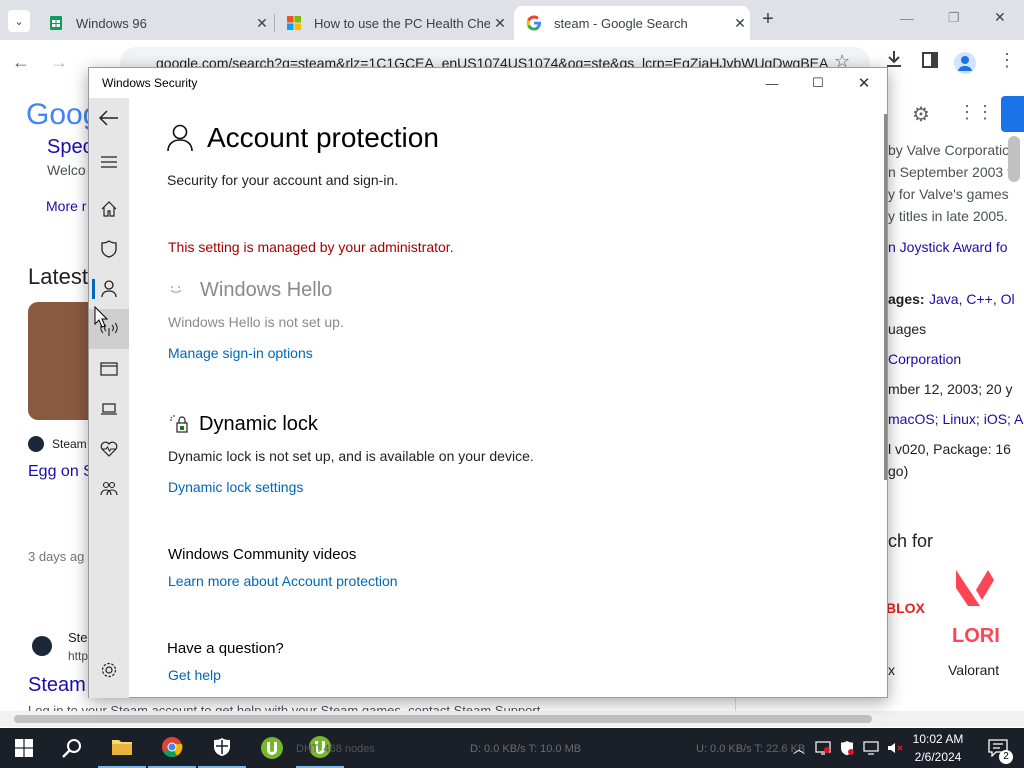  What do you see at coordinates (972, 299) in the screenshot?
I see `kp-link: Java, C++, Ol` at bounding box center [972, 299].